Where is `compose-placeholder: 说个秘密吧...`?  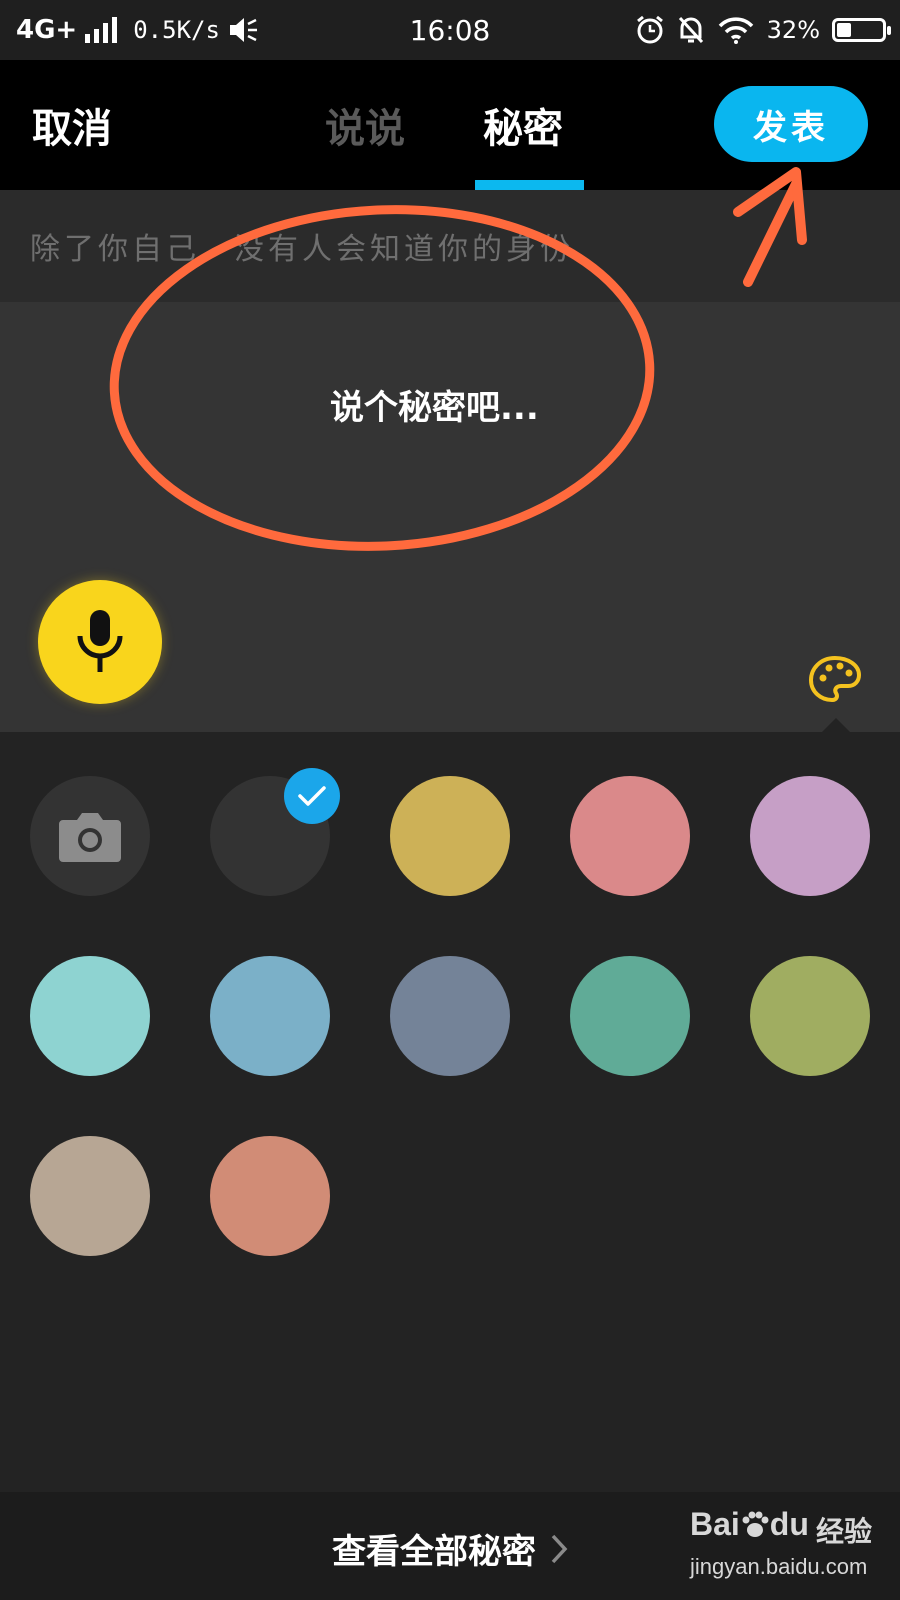 compose-placeholder: 说个秘密吧... is located at coordinates (434, 404).